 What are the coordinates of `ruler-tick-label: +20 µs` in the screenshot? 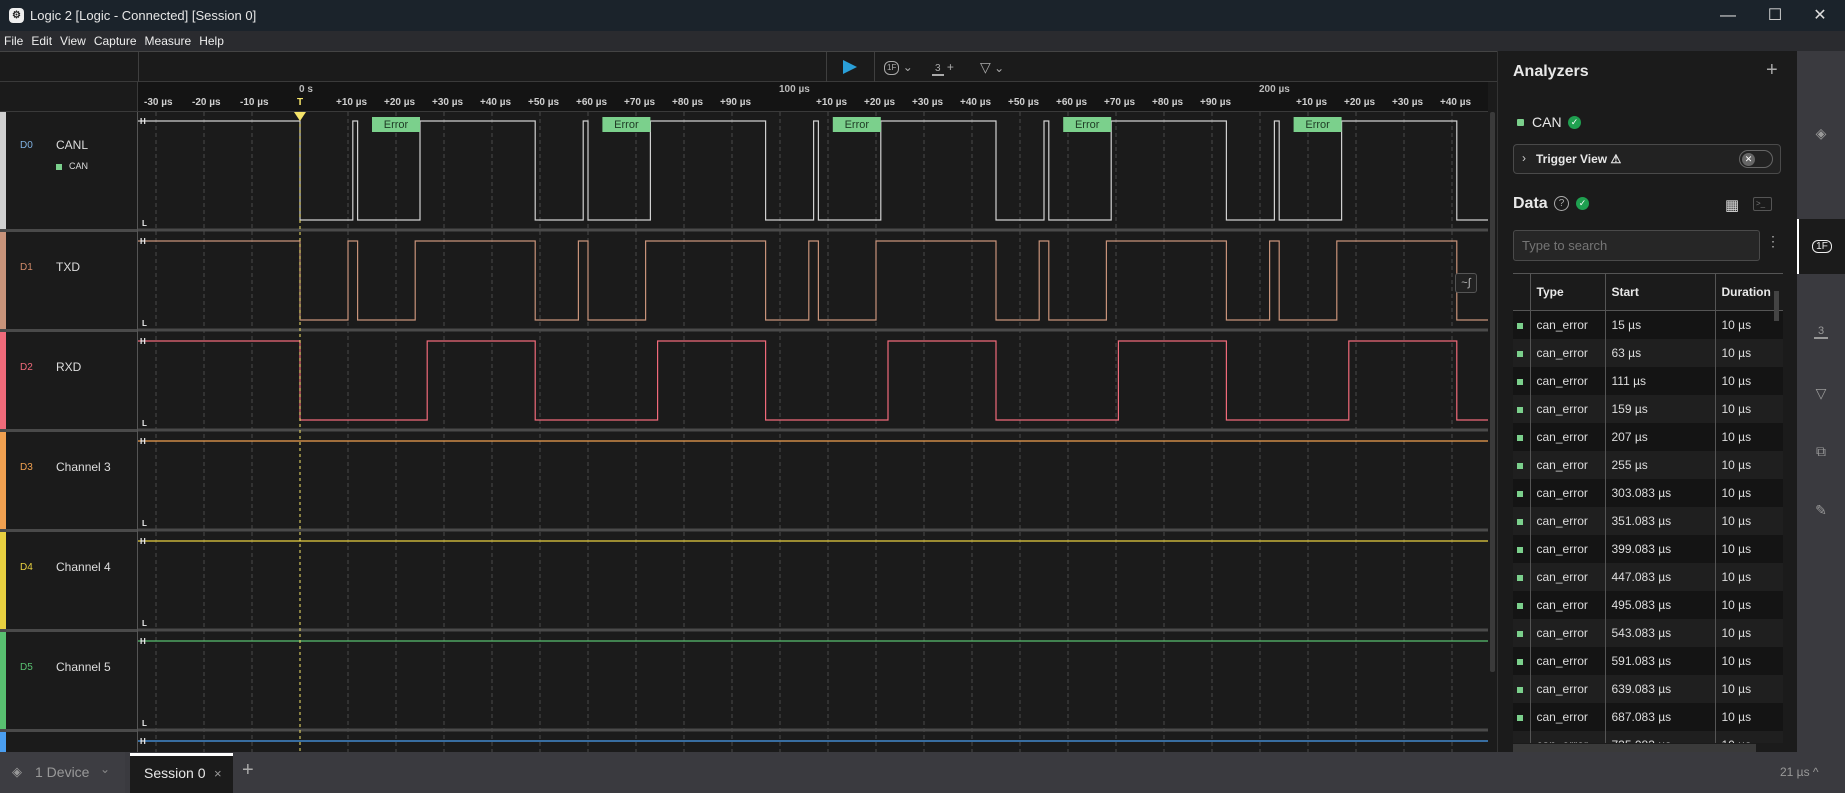 It's located at (400, 102).